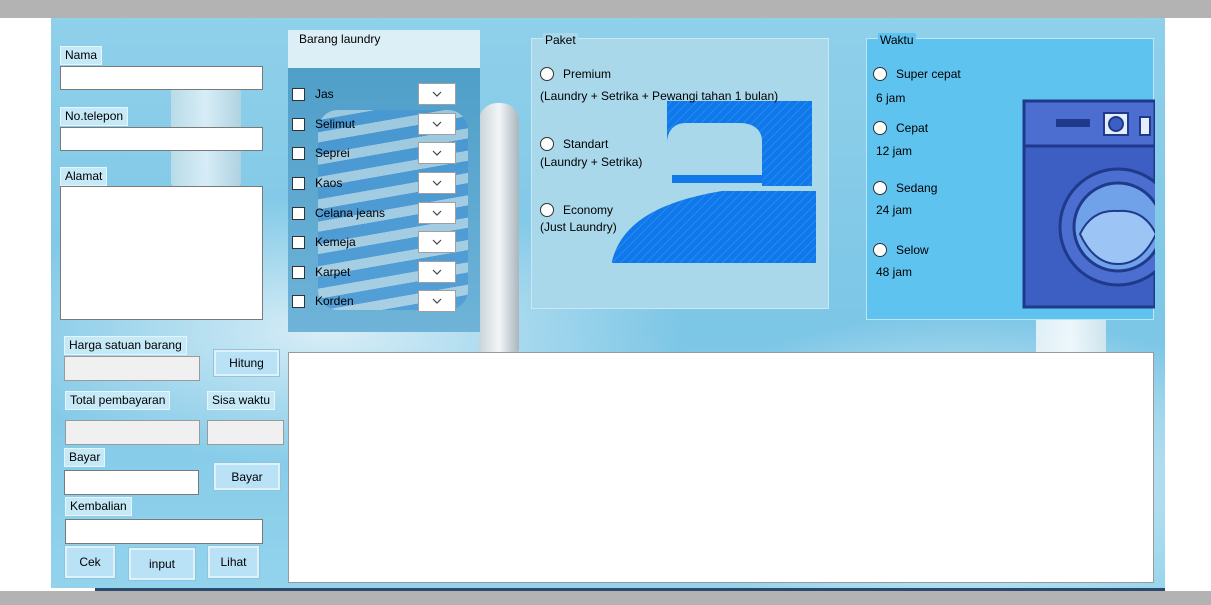  What do you see at coordinates (164, 531) in the screenshot?
I see `kembalian-field` at bounding box center [164, 531].